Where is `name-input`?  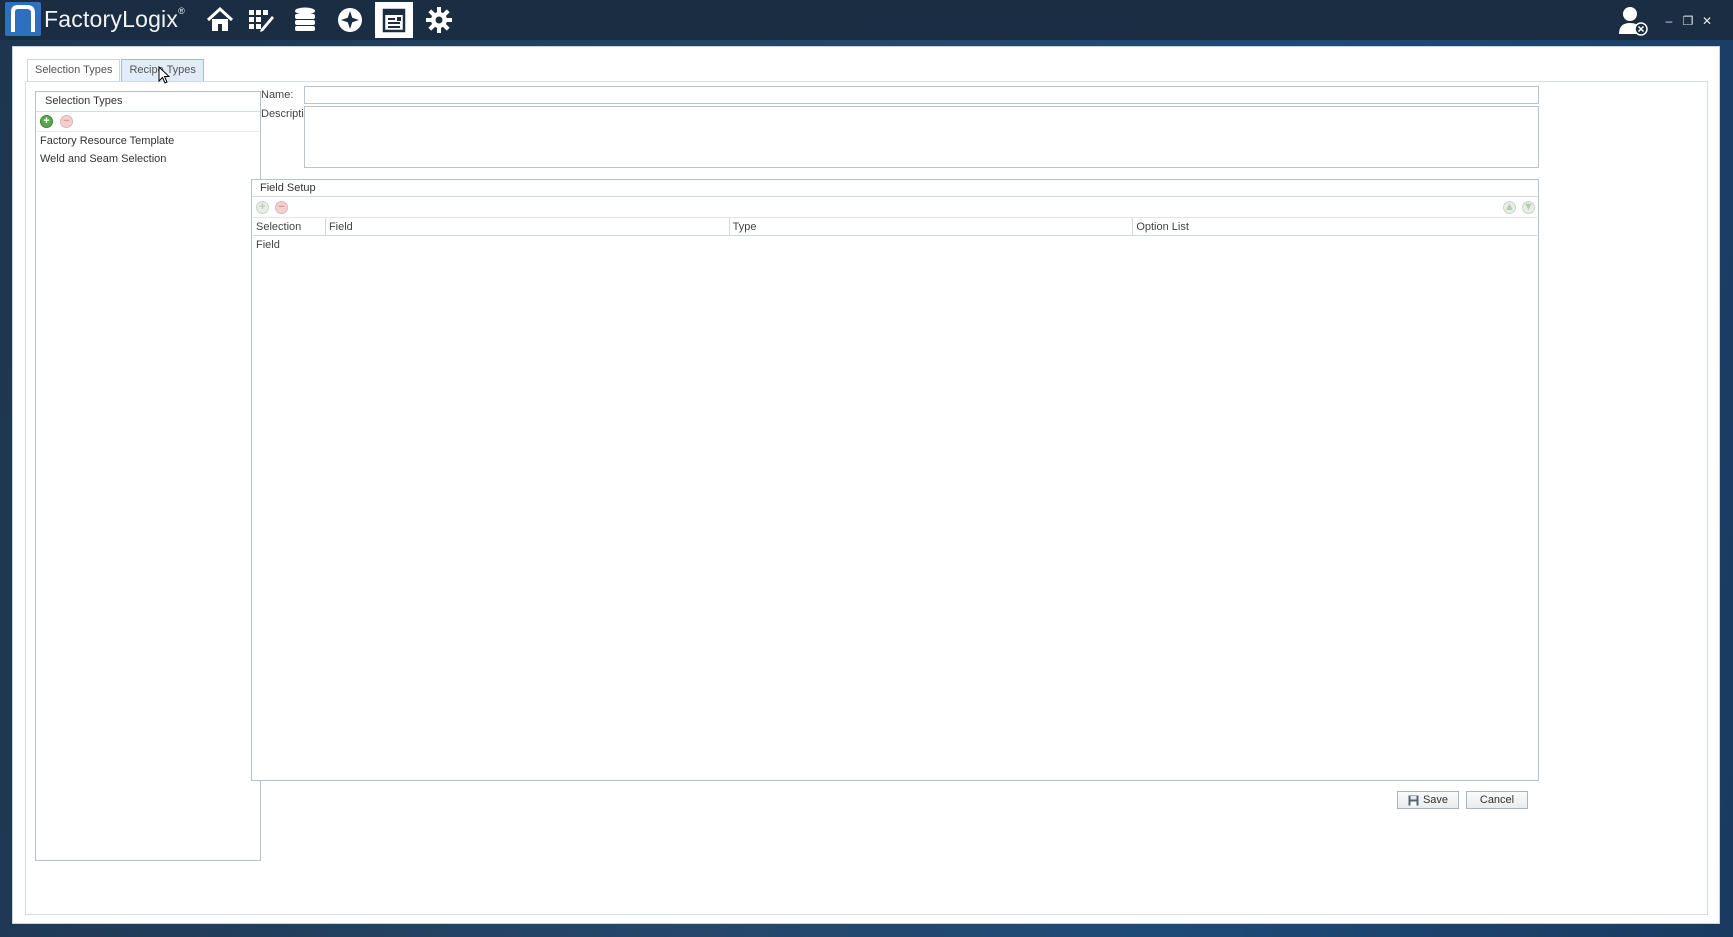
name-input is located at coordinates (921, 95).